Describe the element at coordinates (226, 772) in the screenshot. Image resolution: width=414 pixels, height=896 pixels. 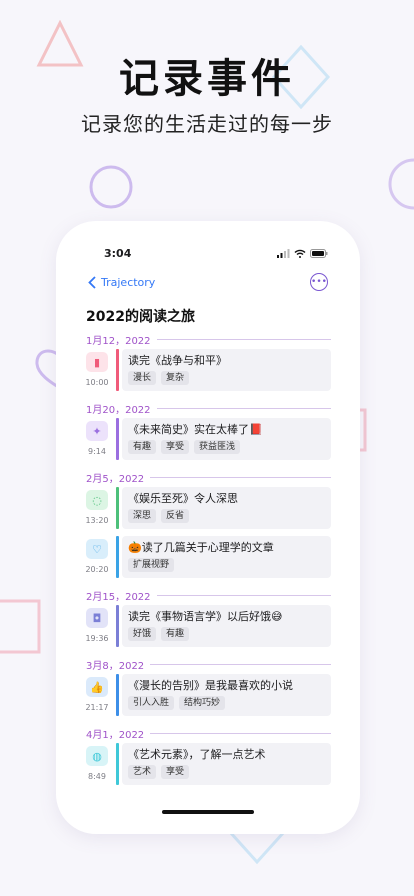
I see `entry-tags: 艺术 享受` at that location.